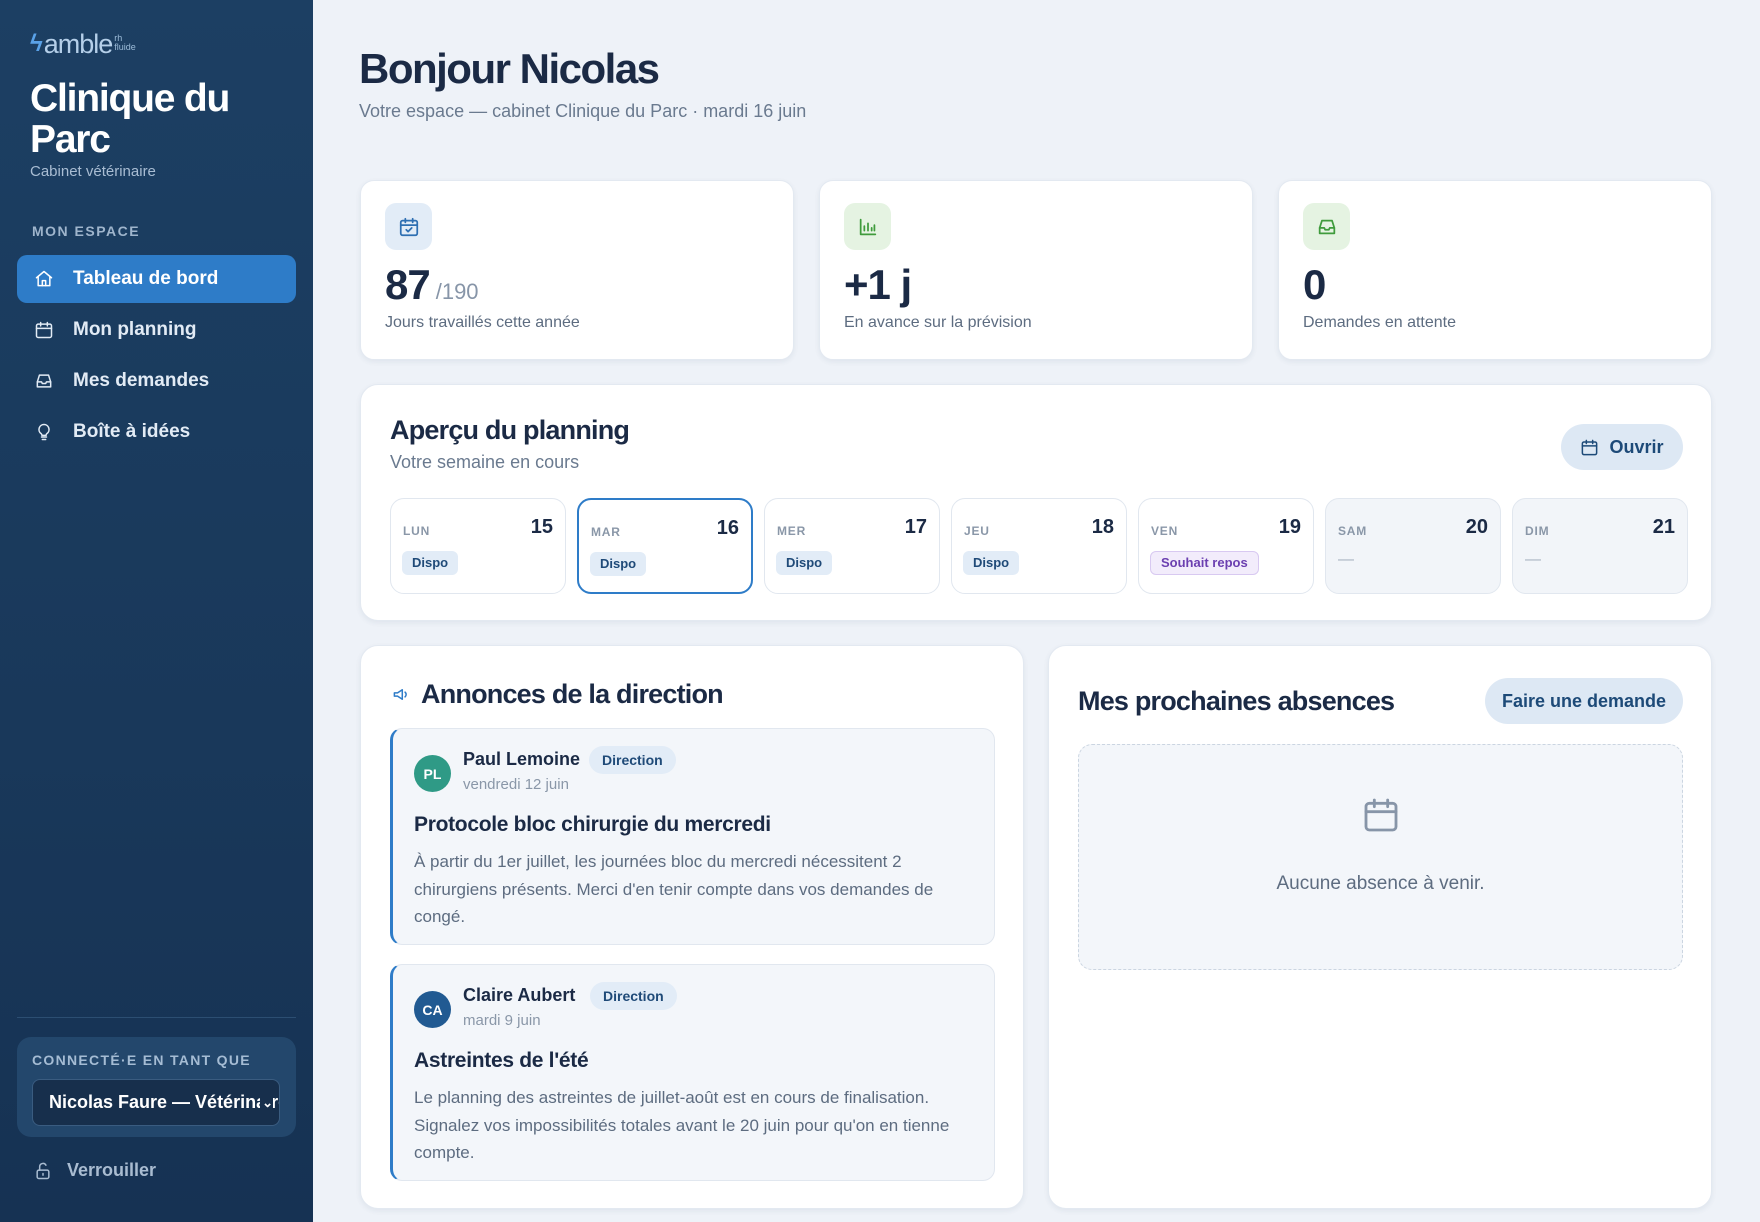 Image resolution: width=1760 pixels, height=1222 pixels. I want to click on sidebar-item-label: Tableau de bord, so click(146, 278).